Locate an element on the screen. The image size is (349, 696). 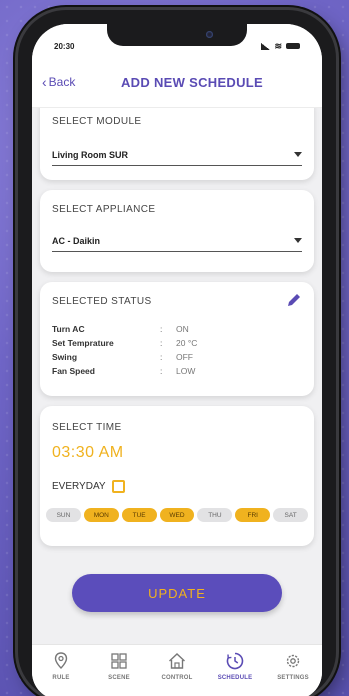
everyday-label: EVERYDAY is located at coordinates (79, 486).